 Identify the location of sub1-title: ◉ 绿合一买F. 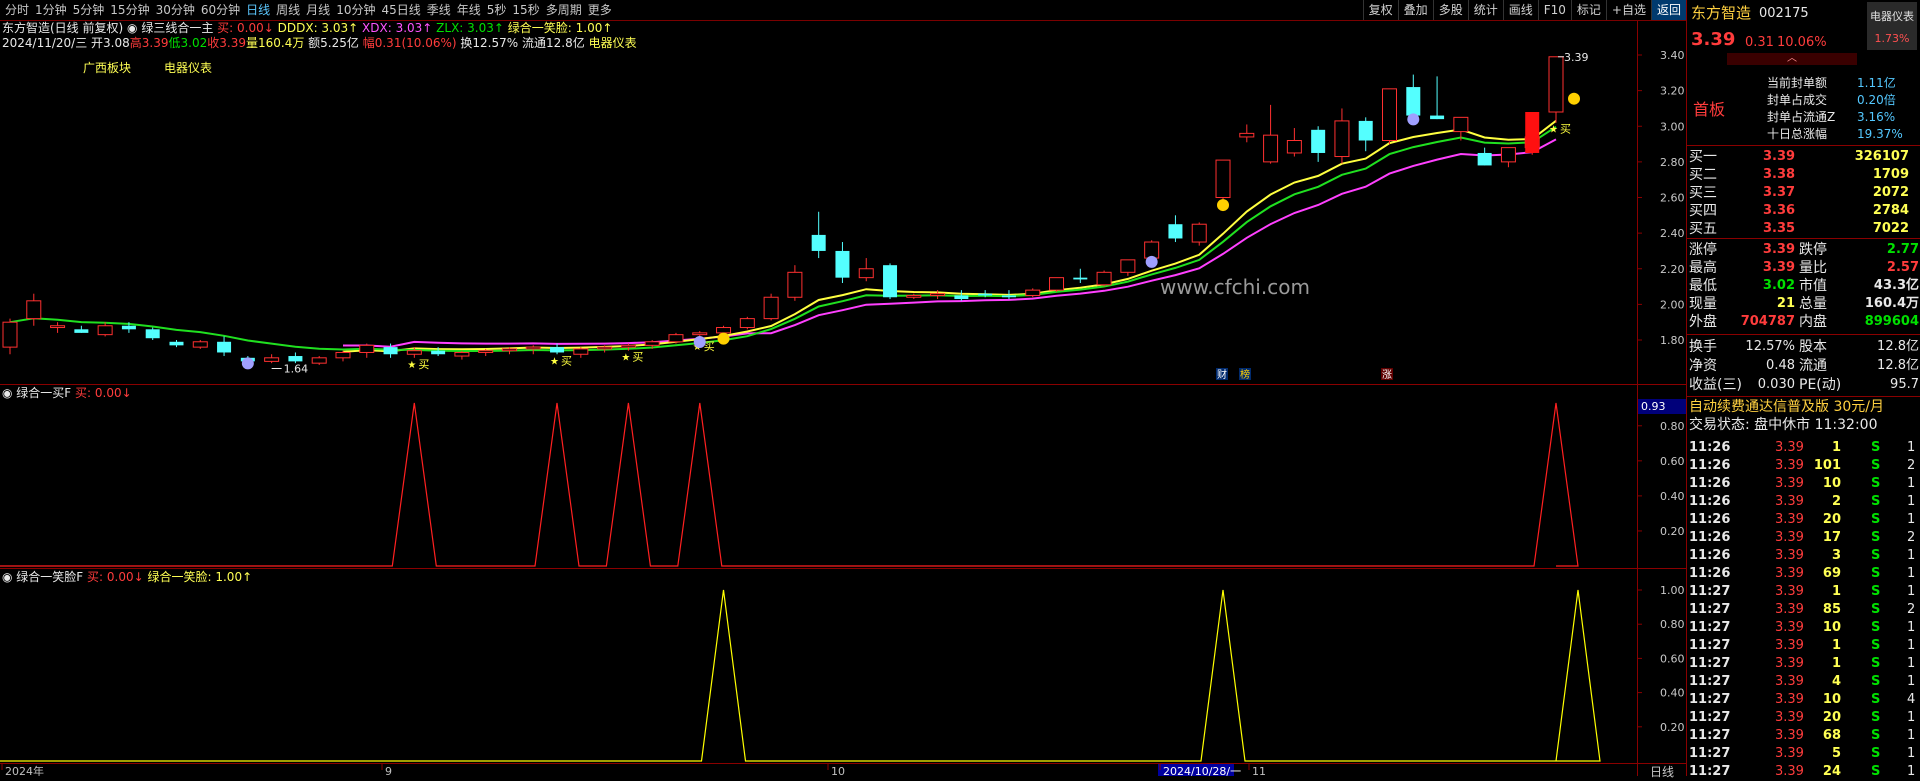
(36, 393).